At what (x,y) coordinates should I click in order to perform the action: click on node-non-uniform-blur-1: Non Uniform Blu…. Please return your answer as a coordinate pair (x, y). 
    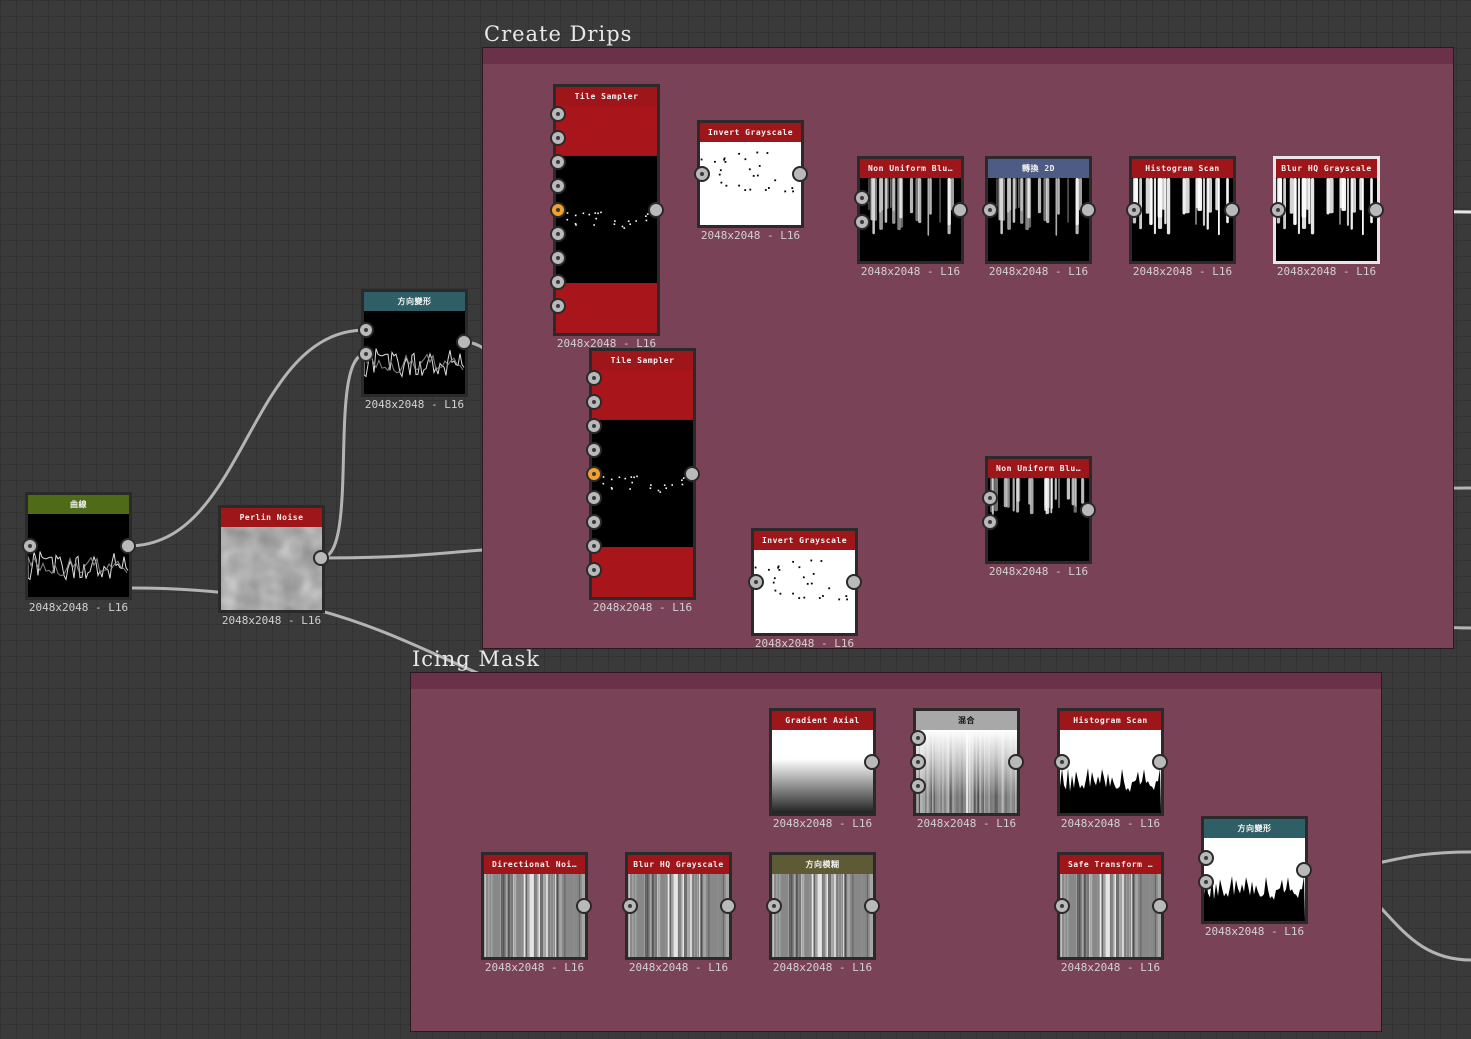
    Looking at the image, I should click on (910, 210).